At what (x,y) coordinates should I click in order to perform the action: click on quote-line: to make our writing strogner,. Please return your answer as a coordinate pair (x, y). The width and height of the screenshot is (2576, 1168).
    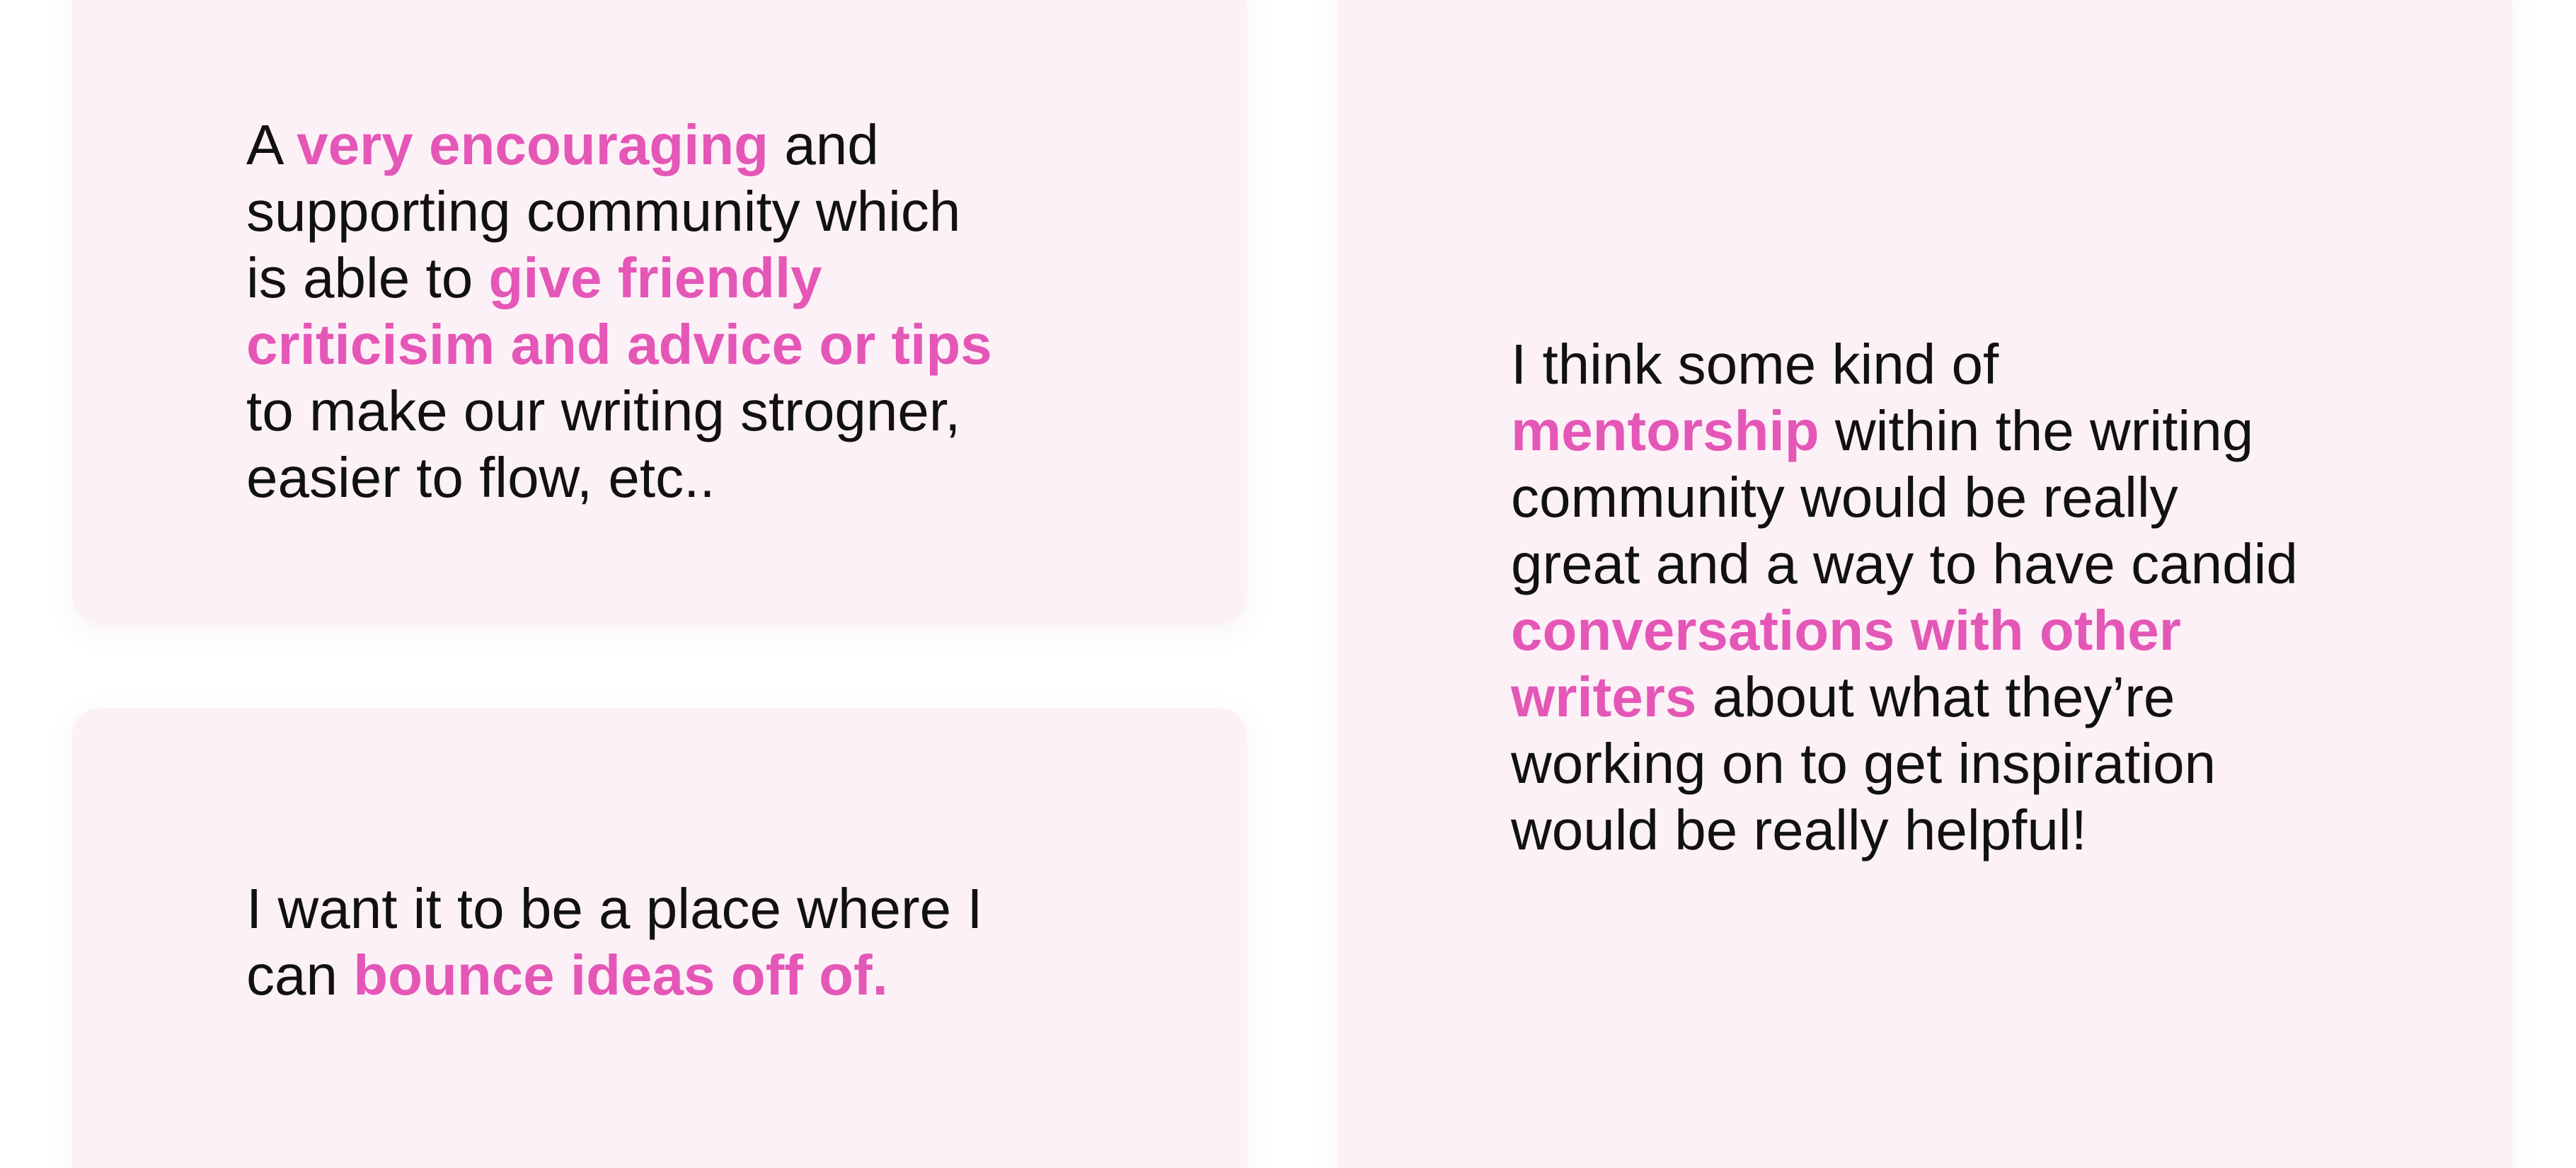
    Looking at the image, I should click on (603, 411).